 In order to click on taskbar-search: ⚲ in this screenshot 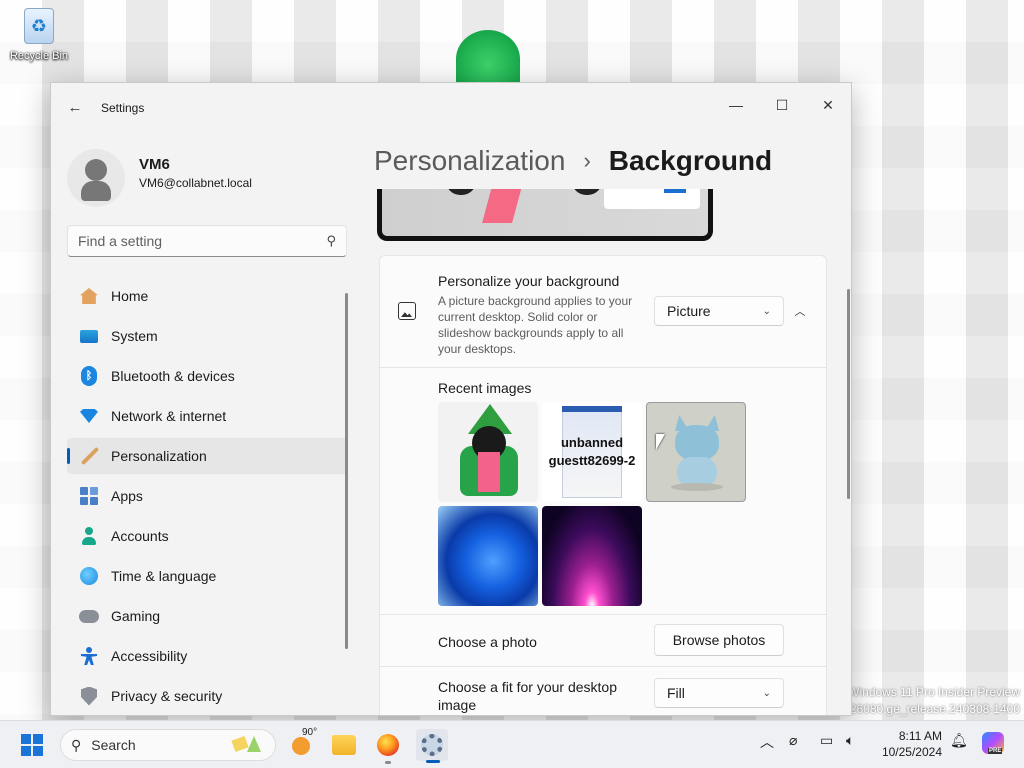, I will do `click(168, 745)`.